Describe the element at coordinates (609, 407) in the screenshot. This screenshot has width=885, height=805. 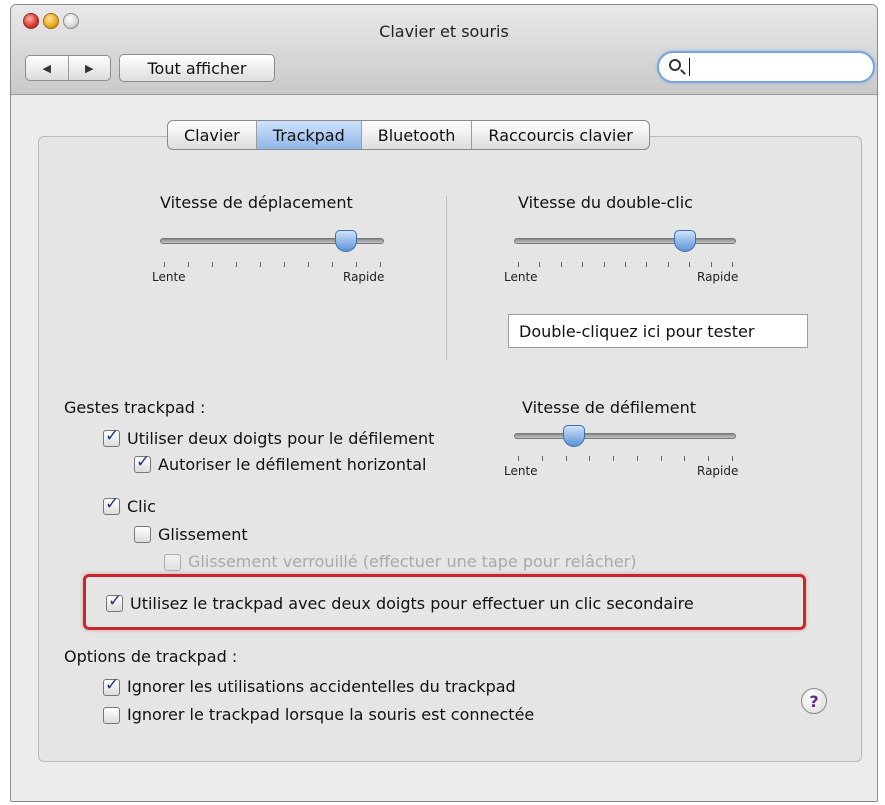
I see `scroll-speed-title: Vitesse de défilement` at that location.